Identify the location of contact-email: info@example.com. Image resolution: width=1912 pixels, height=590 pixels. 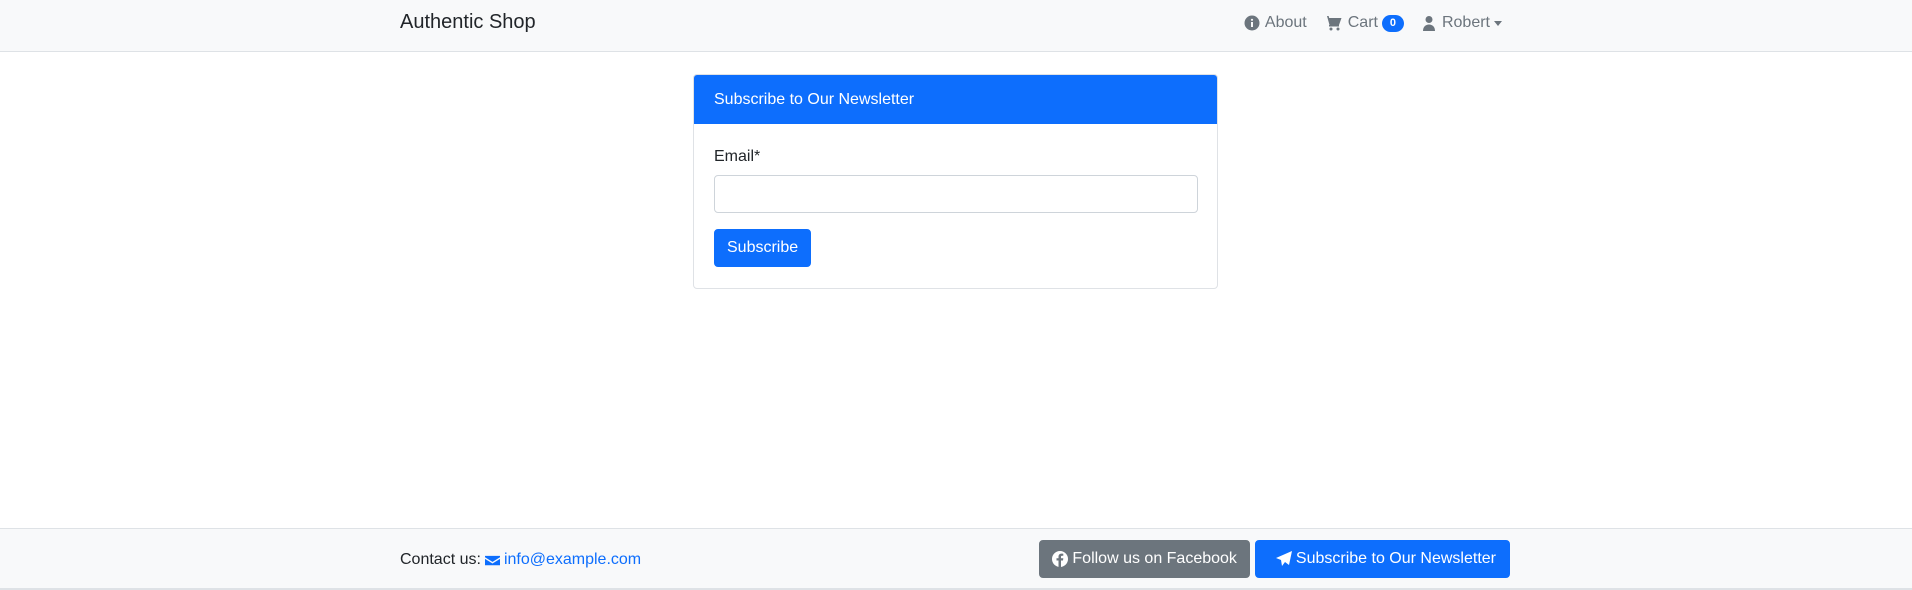
(572, 559).